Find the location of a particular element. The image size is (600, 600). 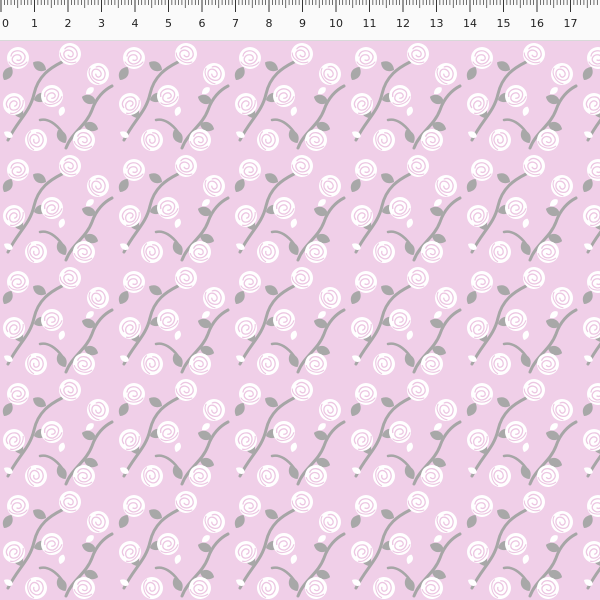

ruler-labels: 0 1 2 3 4 5 6 7 8 9 10 11 12 13 14 15 16 17 is located at coordinates (290, 23).